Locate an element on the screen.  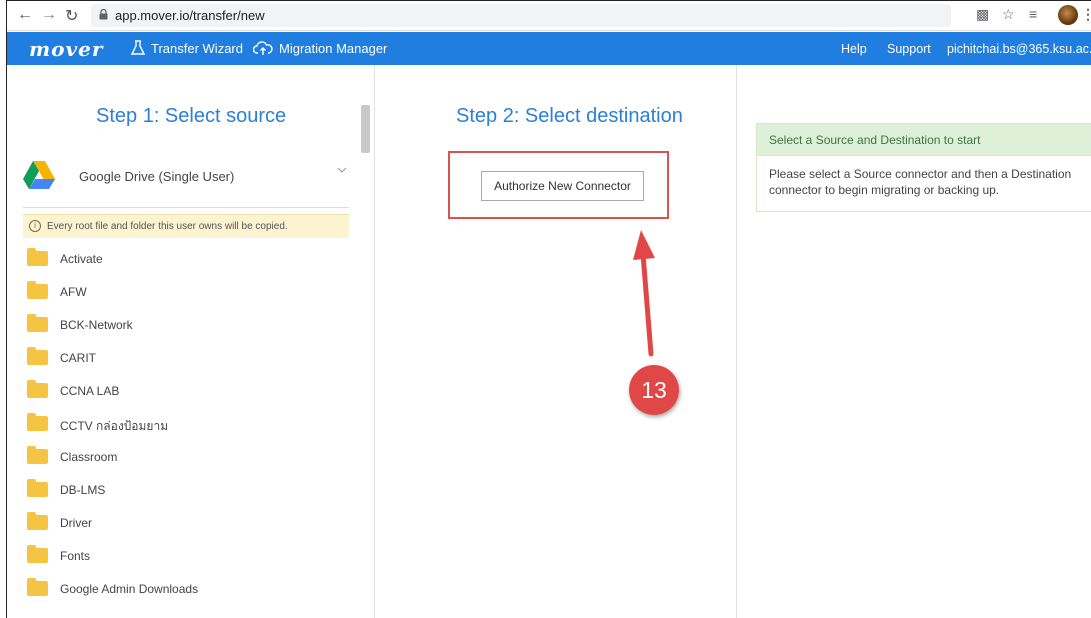
folder-name: CCTV กล่องป้อมยาม is located at coordinates (114, 426).